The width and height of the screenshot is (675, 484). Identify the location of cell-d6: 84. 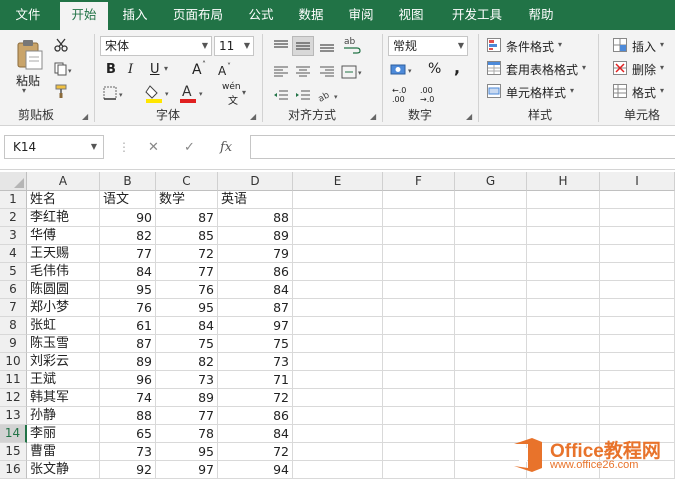
(255, 290).